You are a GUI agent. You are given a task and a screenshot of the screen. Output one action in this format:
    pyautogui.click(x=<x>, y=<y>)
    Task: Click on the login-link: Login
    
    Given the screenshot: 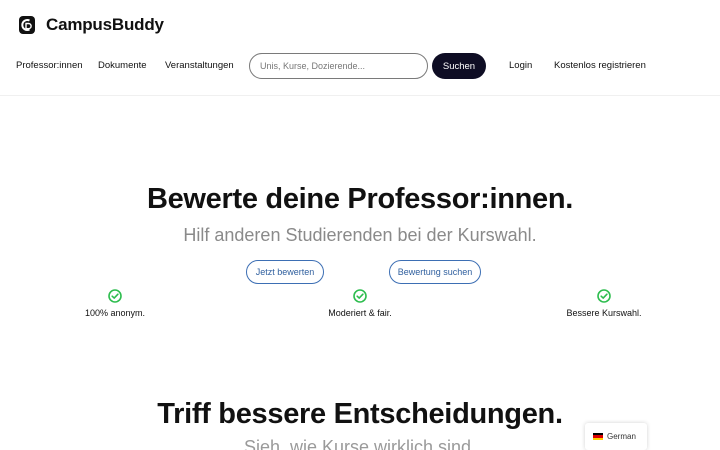 What is the action you would take?
    pyautogui.click(x=520, y=65)
    